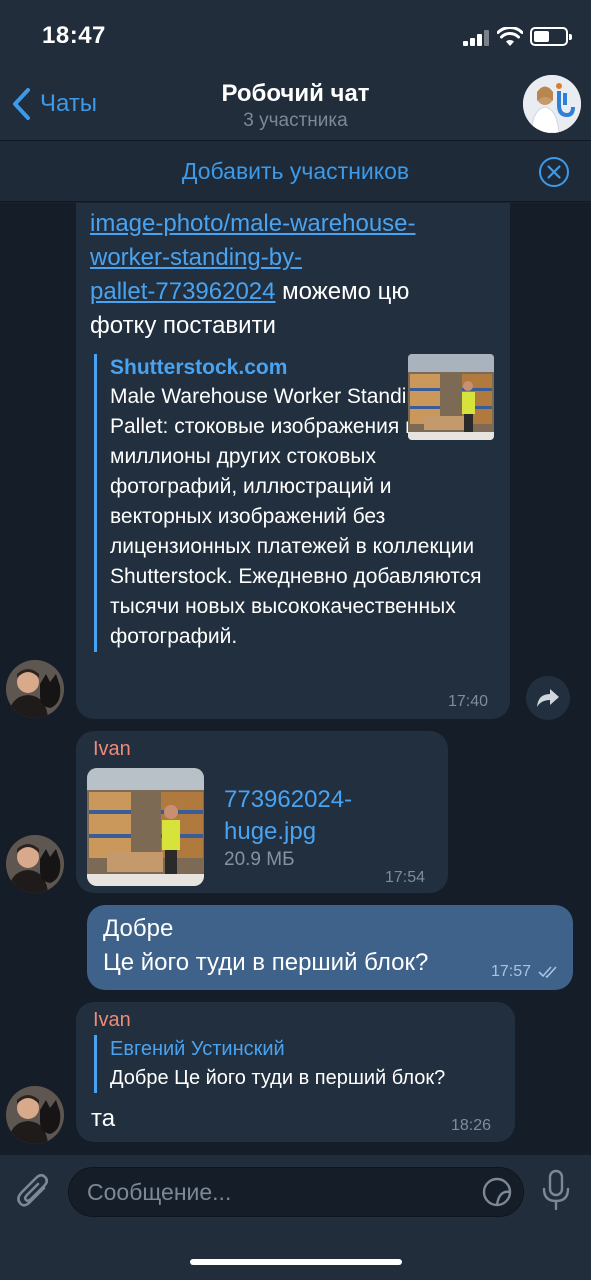 This screenshot has width=591, height=1280. What do you see at coordinates (342, 291) in the screenshot?
I see `message-text-inline: можемо цю` at bounding box center [342, 291].